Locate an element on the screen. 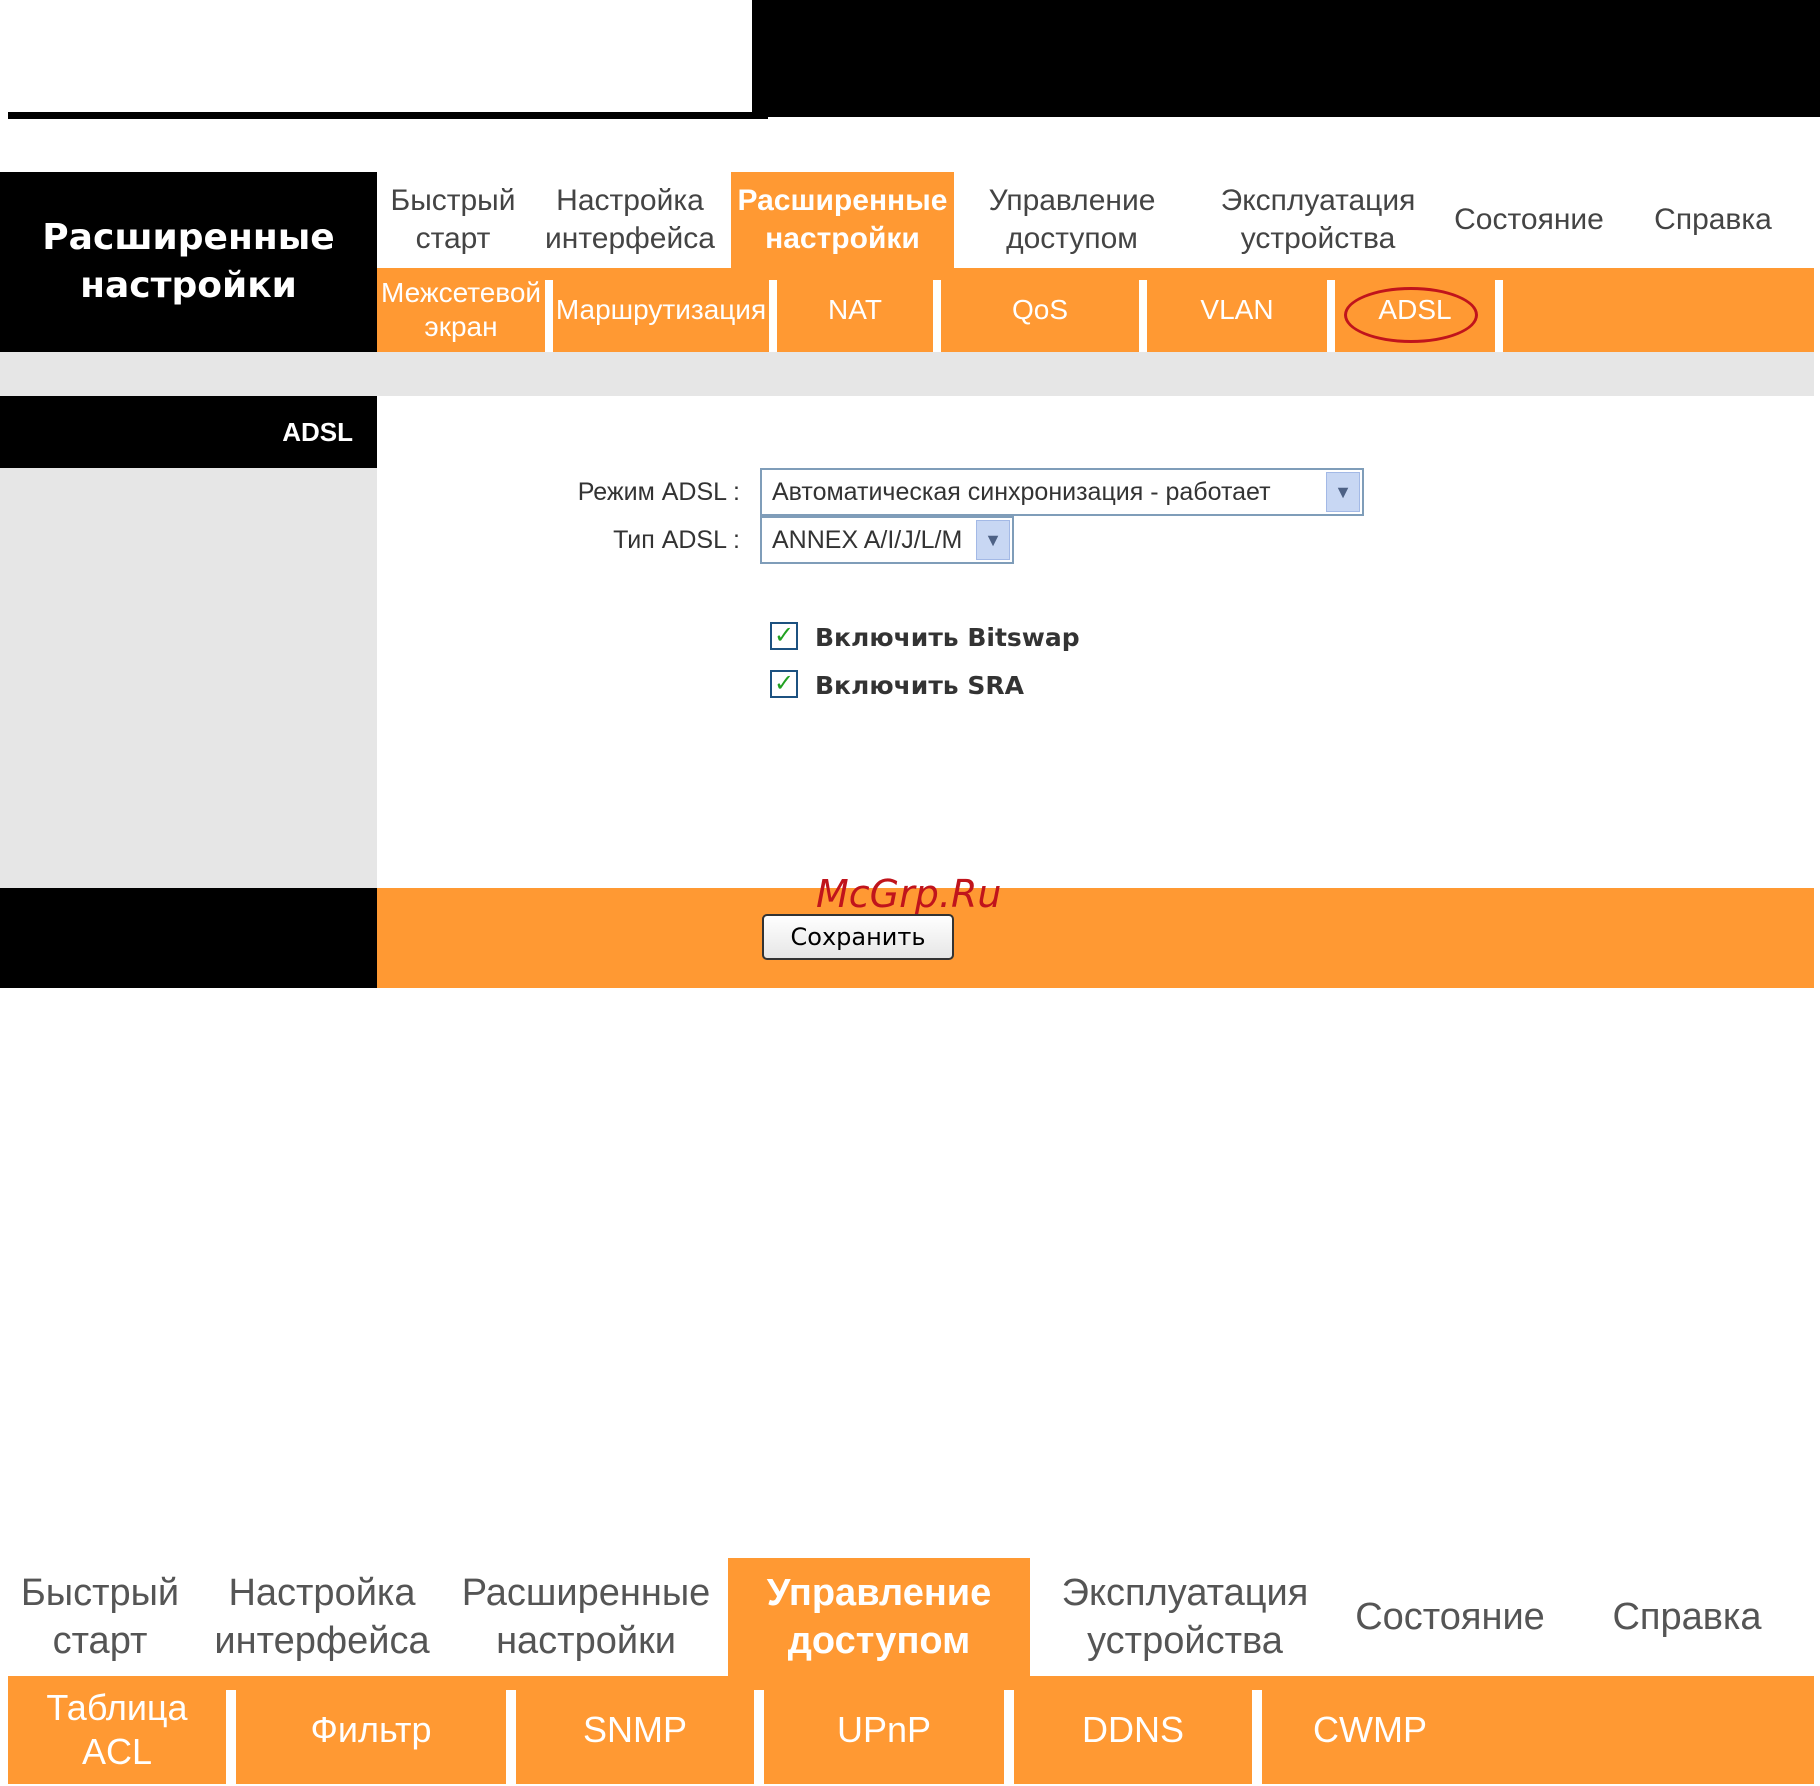 The width and height of the screenshot is (1820, 1786). subtab-label: CWMP is located at coordinates (1370, 1729).